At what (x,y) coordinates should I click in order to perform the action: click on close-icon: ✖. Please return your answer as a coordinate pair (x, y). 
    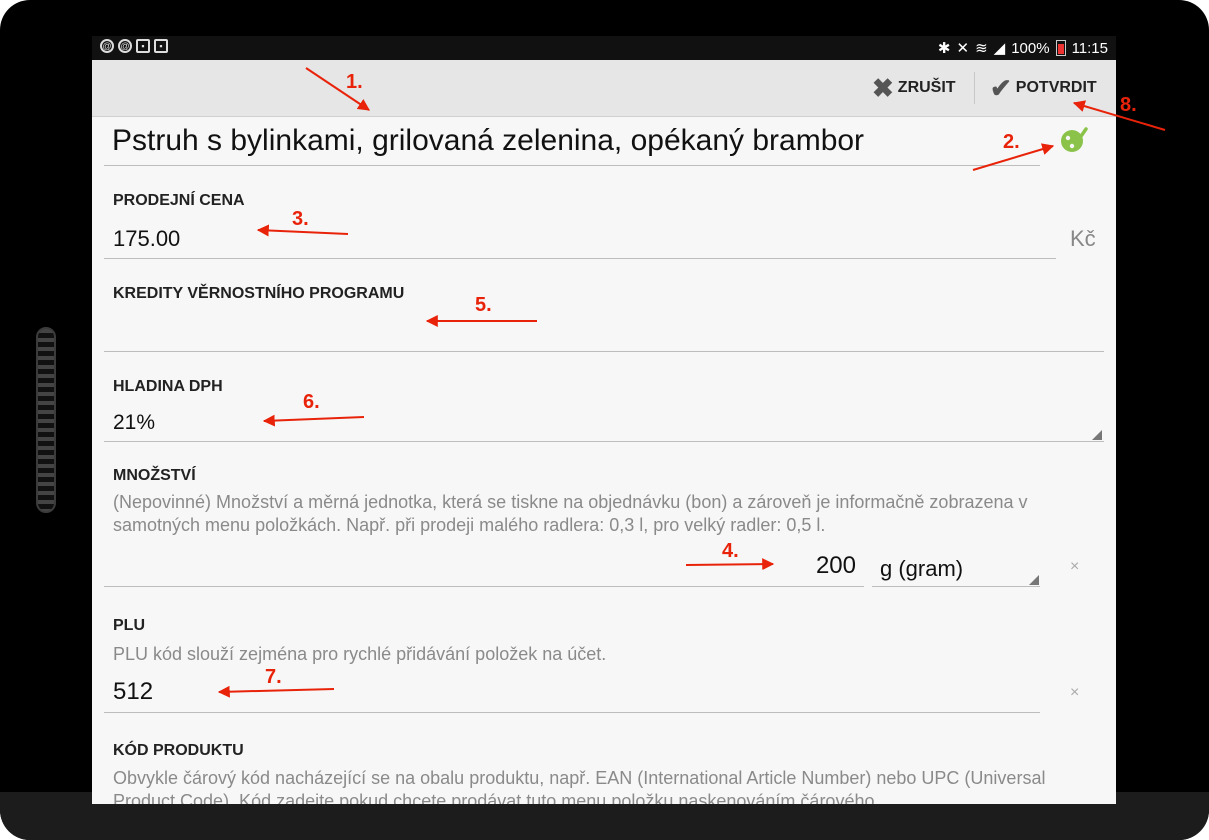
    Looking at the image, I should click on (883, 88).